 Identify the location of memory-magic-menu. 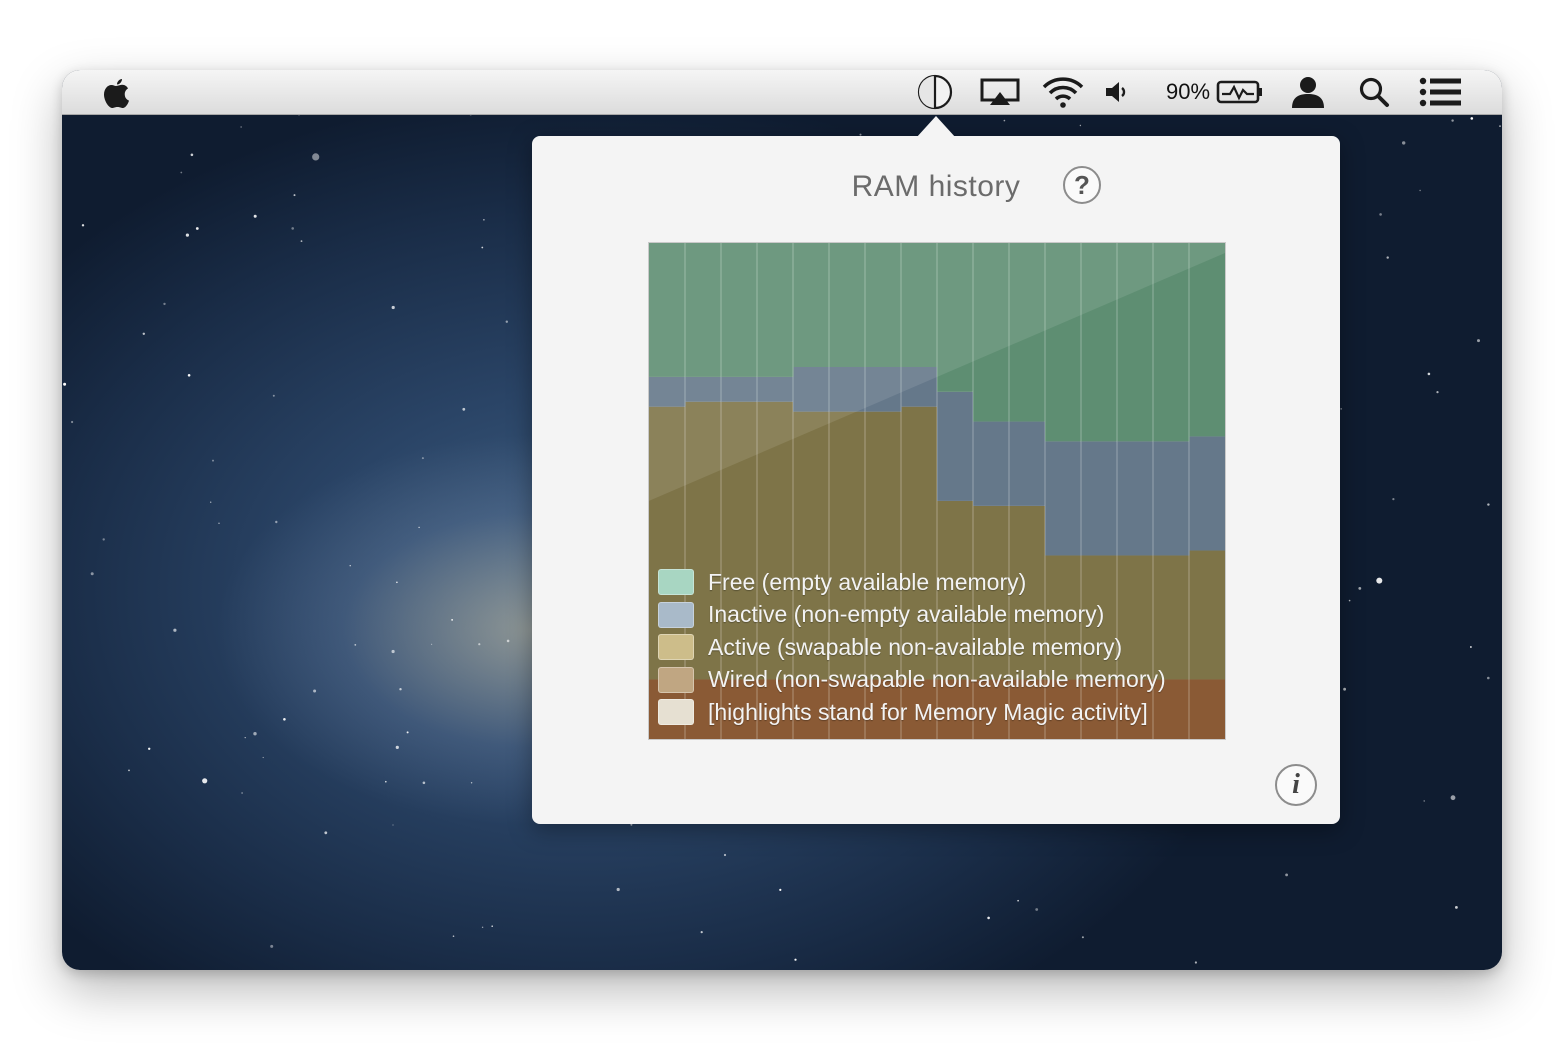
(935, 92).